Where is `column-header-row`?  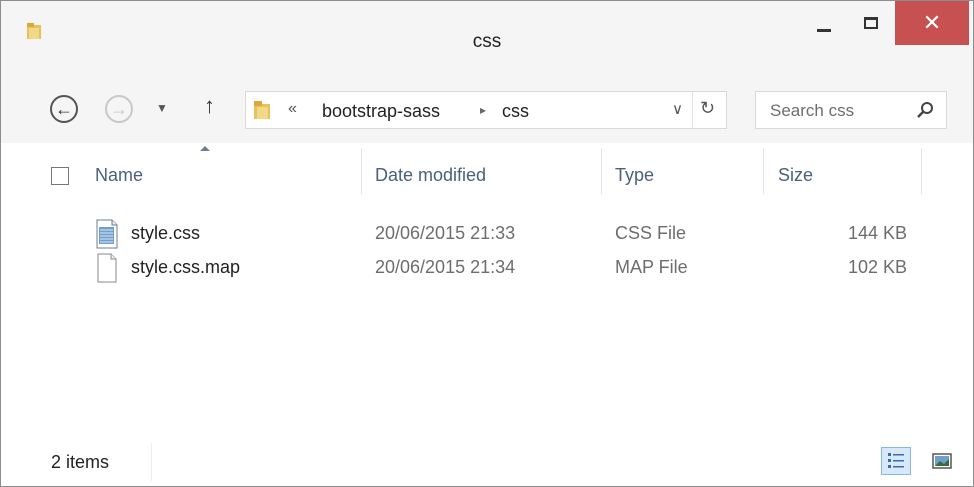
column-header-row is located at coordinates (487, 174).